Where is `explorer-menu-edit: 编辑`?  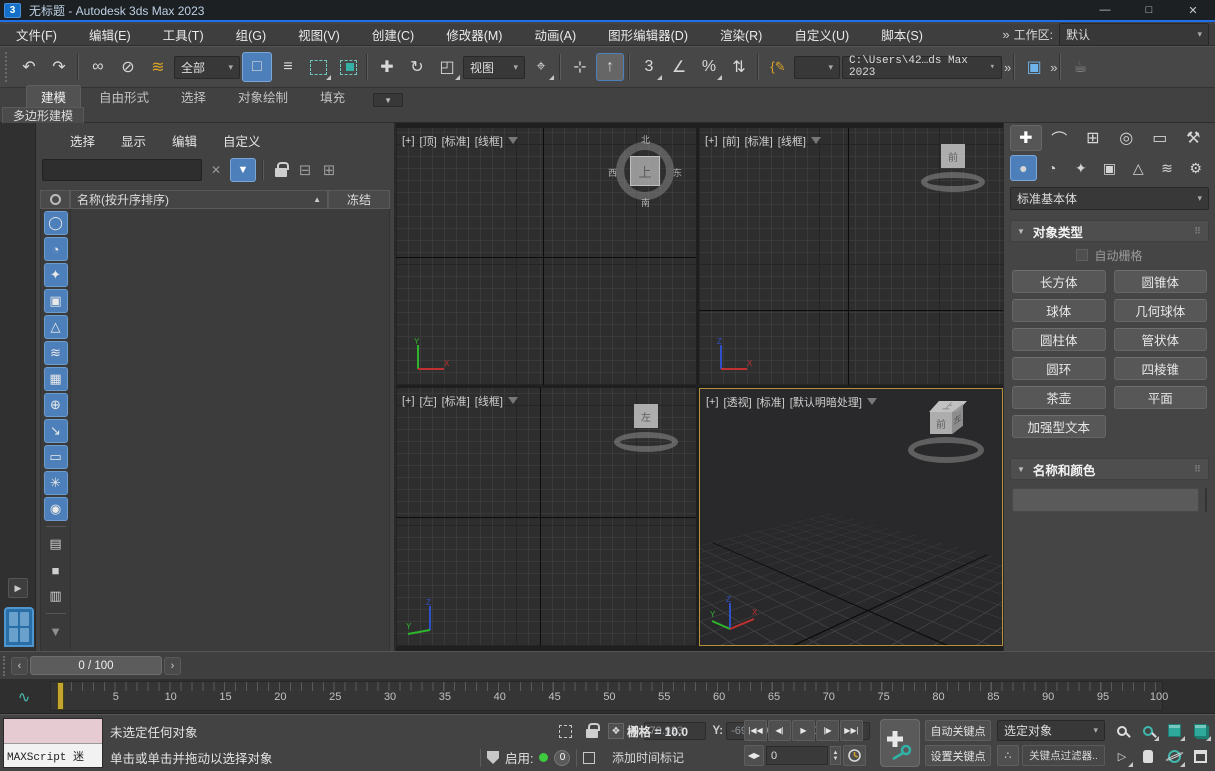
explorer-menu-edit: 编辑 is located at coordinates (184, 140).